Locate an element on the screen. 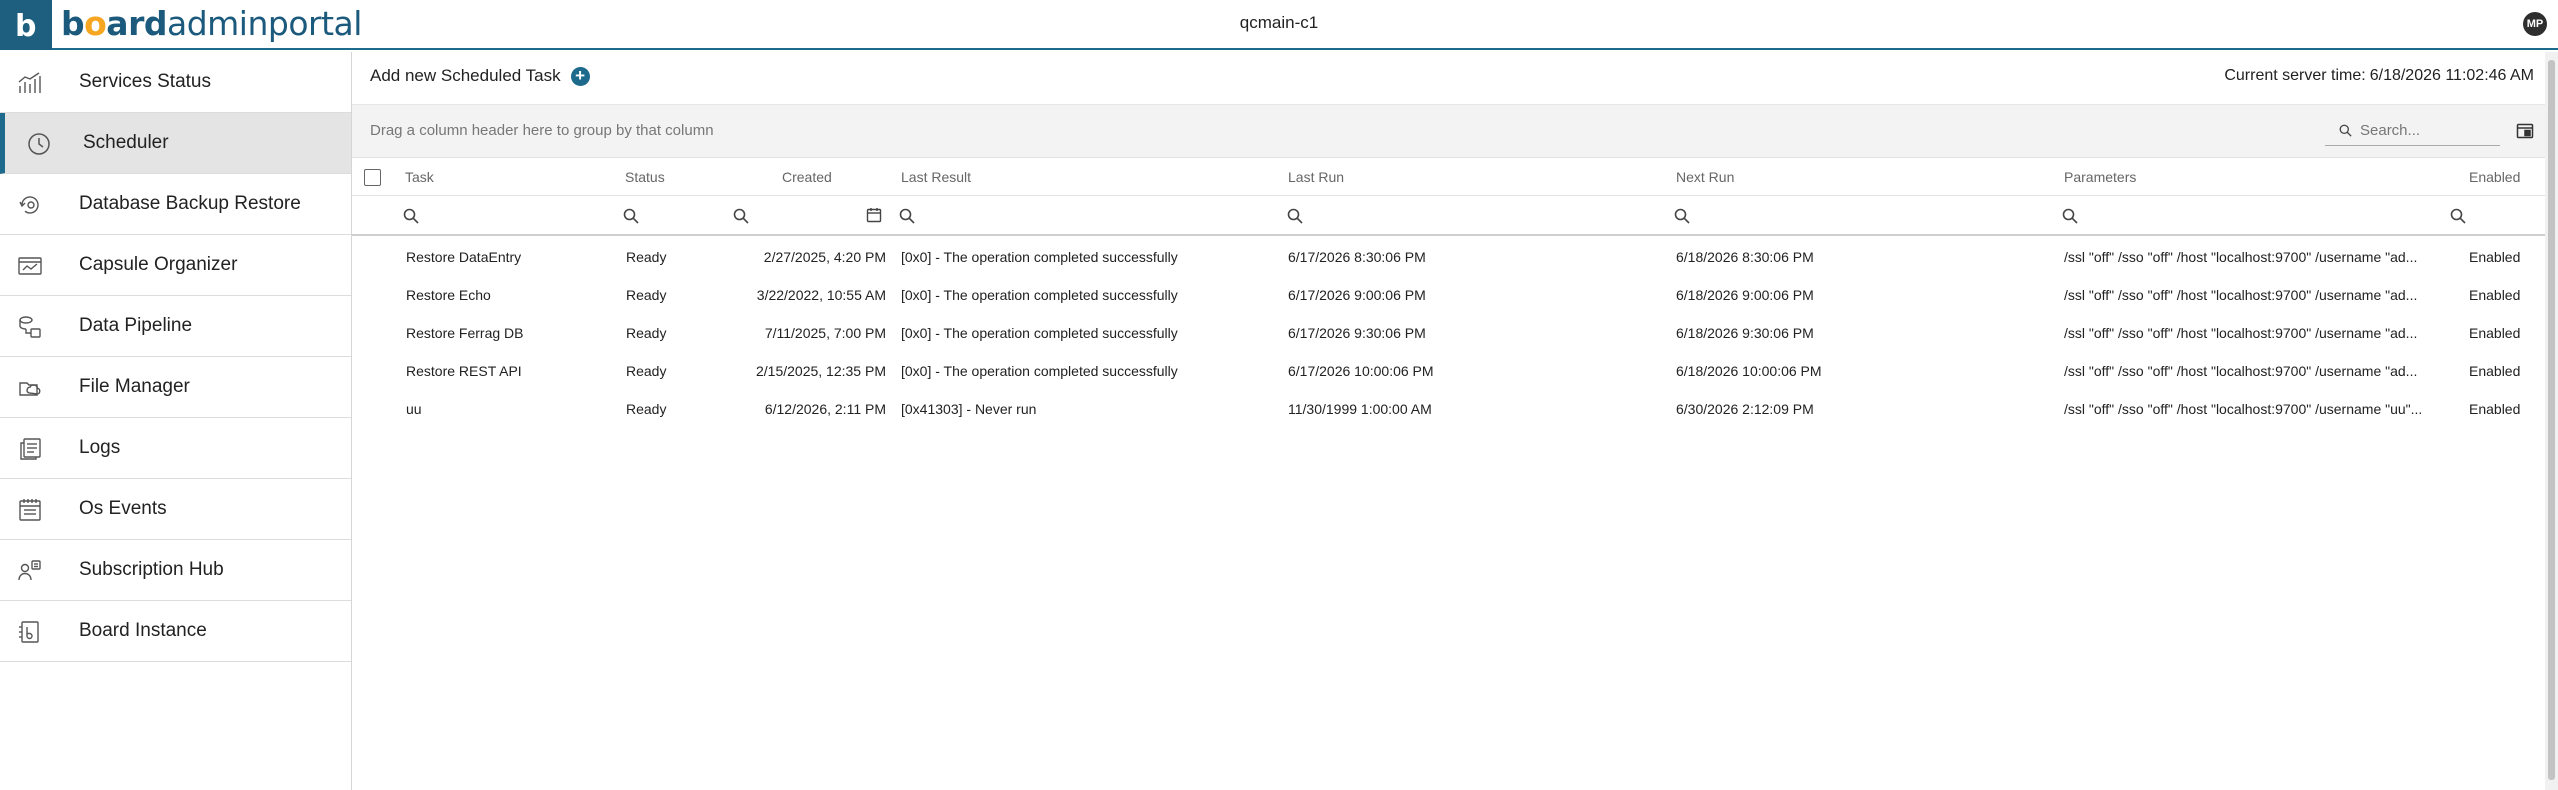 This screenshot has width=2558, height=790. cell-enabled: Enabled is located at coordinates (2495, 295).